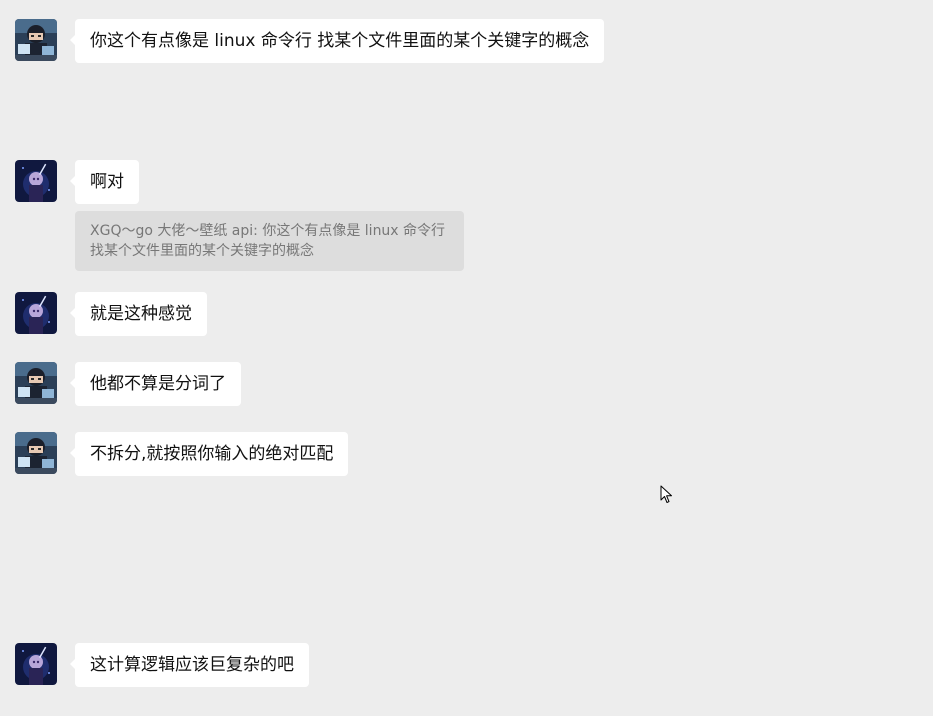  I want to click on mouse-cursor-icon, so click(666, 496).